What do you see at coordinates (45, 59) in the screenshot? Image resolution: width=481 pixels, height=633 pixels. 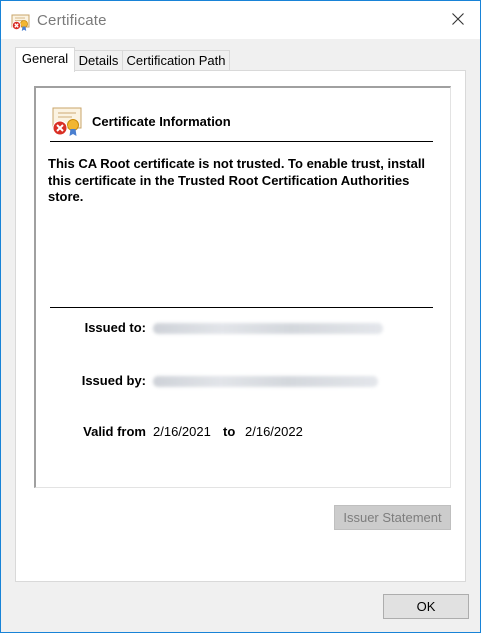 I see `tab-general: General` at bounding box center [45, 59].